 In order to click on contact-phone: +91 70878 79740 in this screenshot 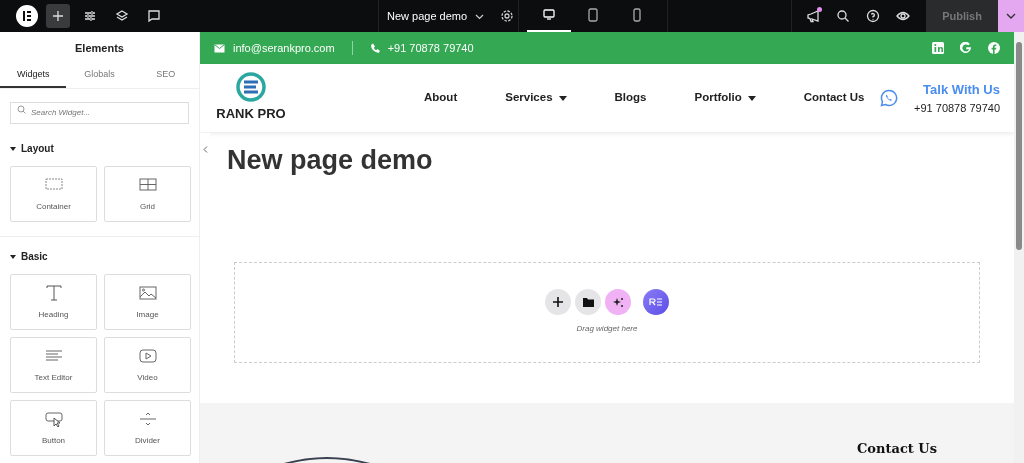, I will do `click(430, 48)`.